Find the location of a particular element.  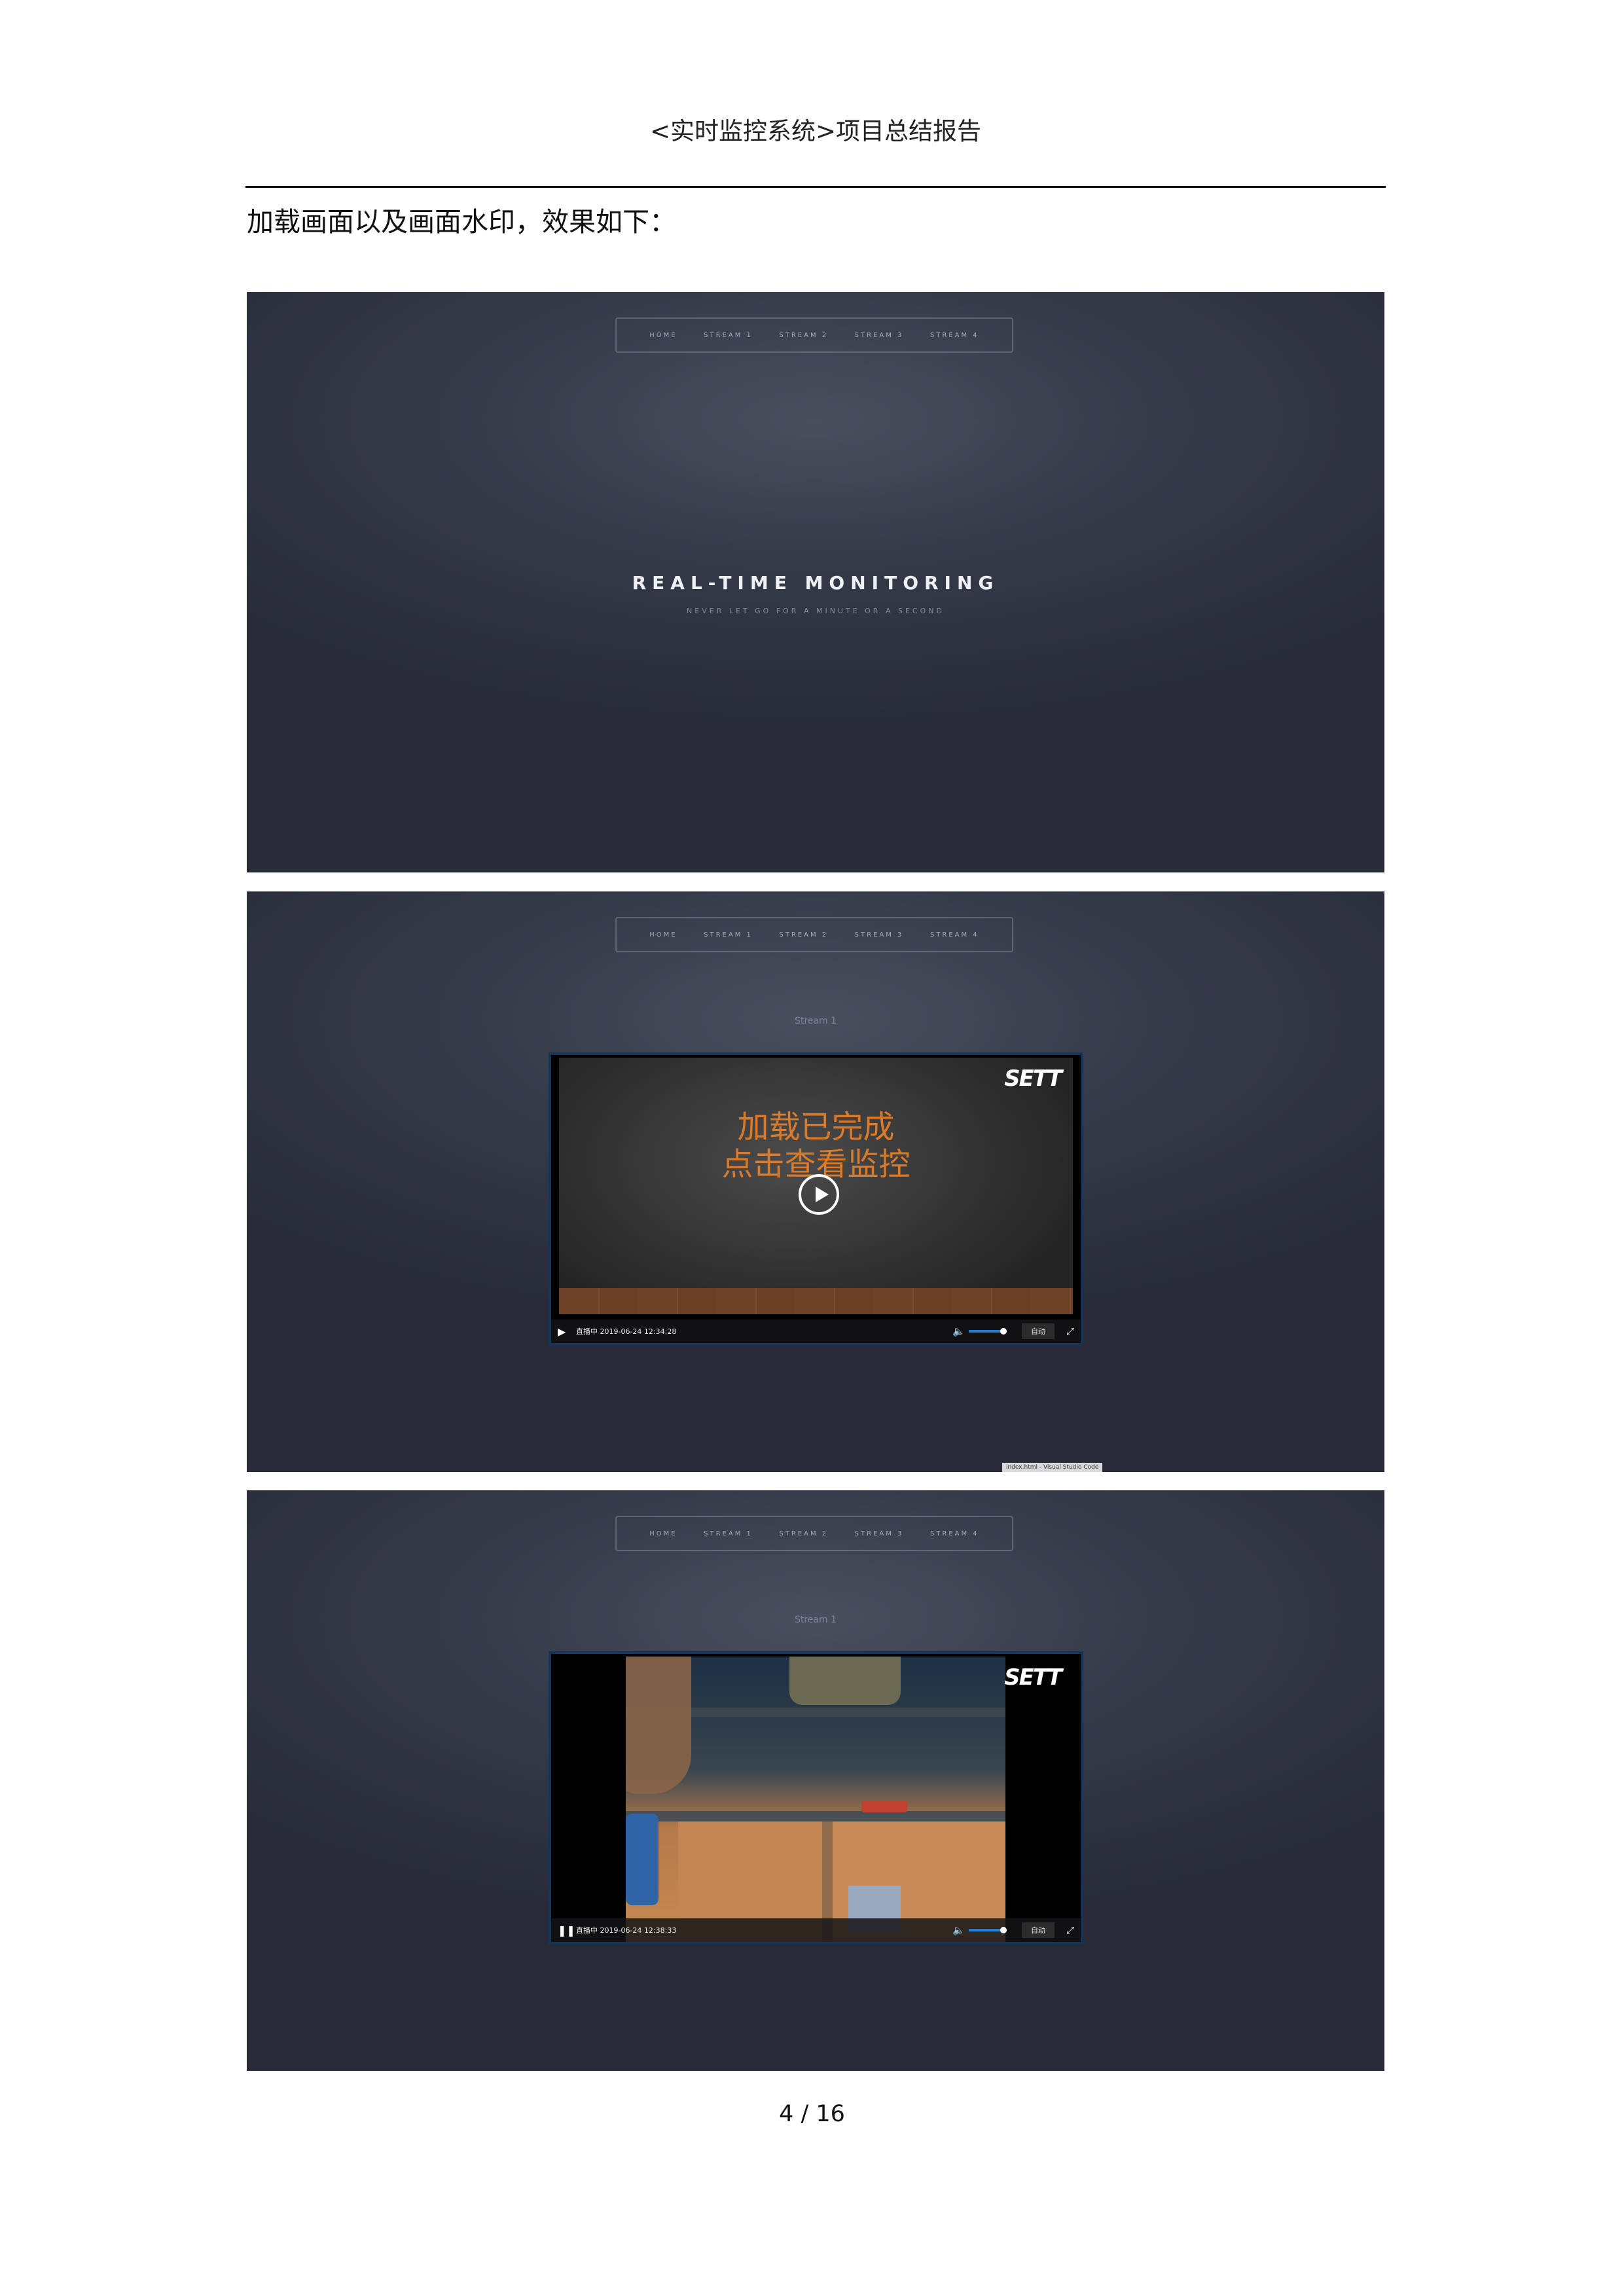

loading-poster: 加载已完成 点击查看监控 is located at coordinates (816, 1186).